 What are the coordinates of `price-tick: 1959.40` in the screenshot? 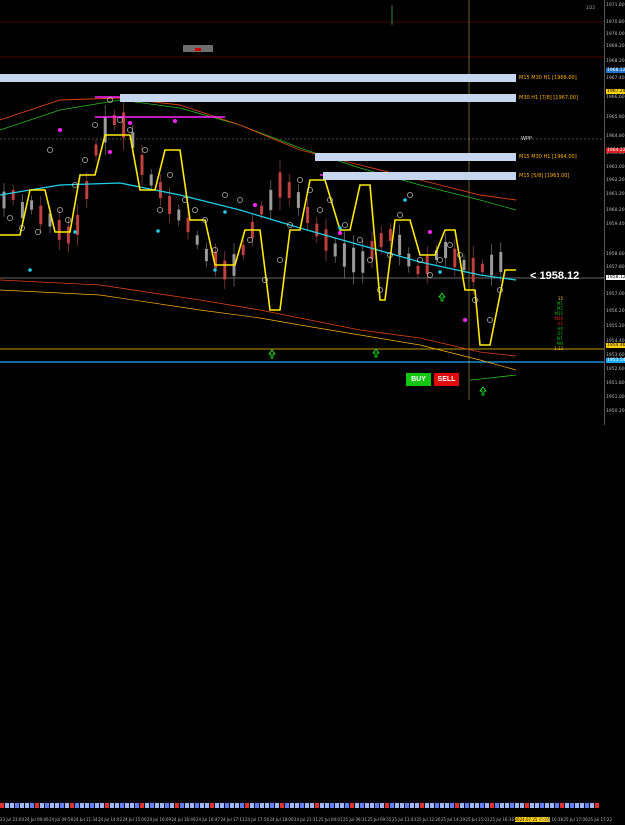 It's located at (615, 224).